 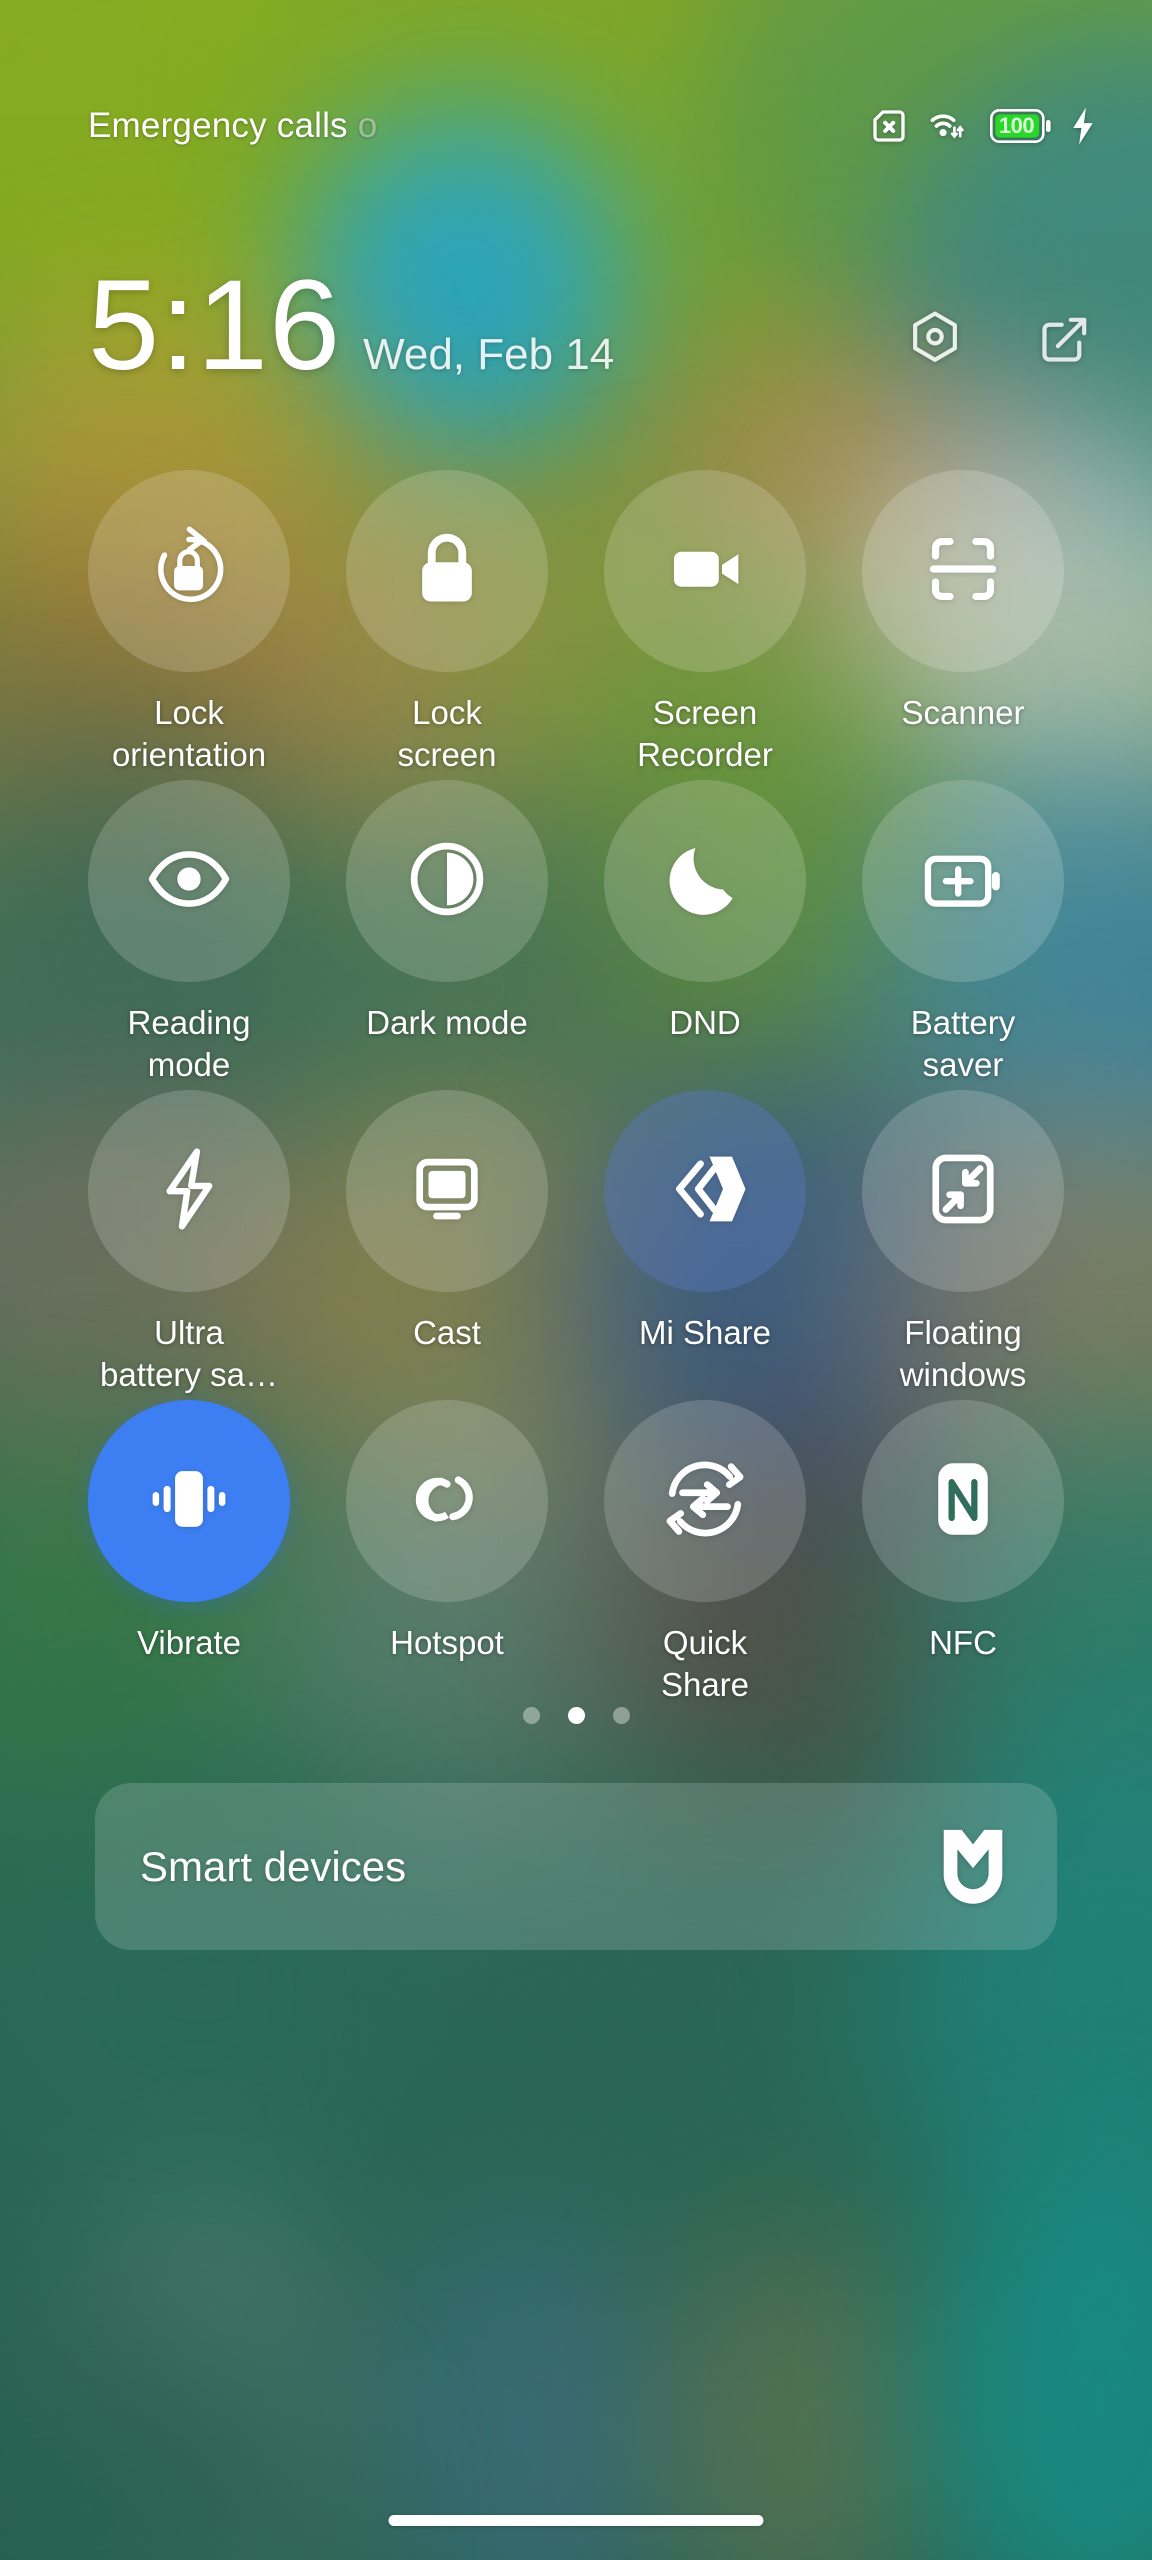 What do you see at coordinates (273, 1866) in the screenshot?
I see `smart-devices-label: Smart devices` at bounding box center [273, 1866].